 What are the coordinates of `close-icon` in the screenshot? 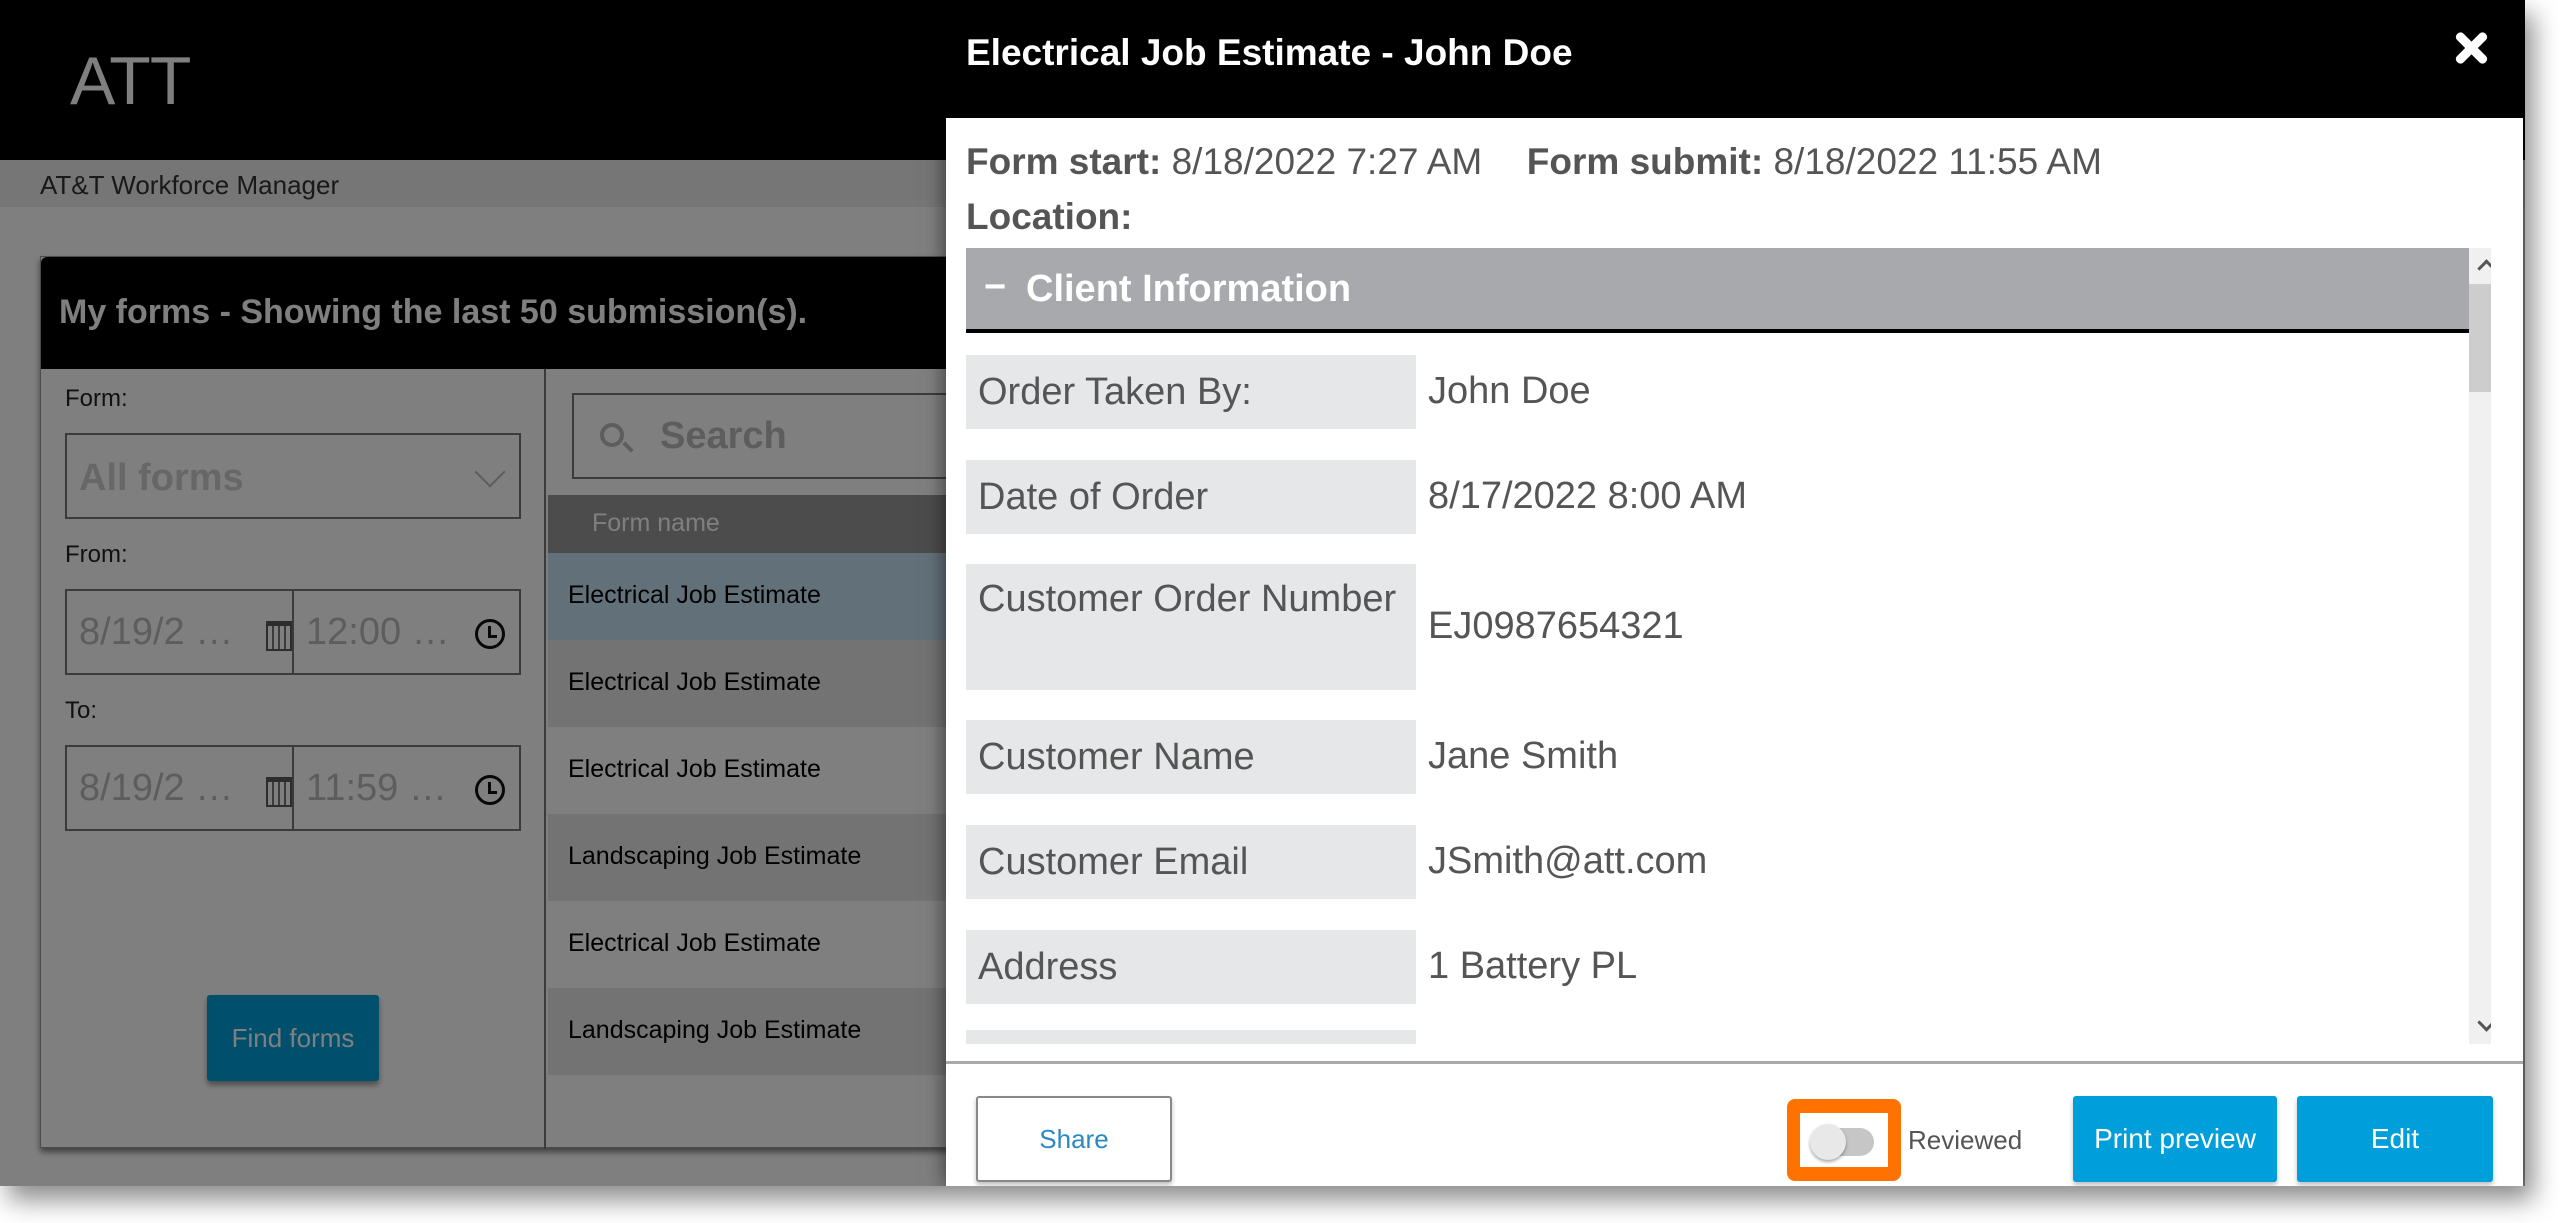 It's located at (2471, 48).